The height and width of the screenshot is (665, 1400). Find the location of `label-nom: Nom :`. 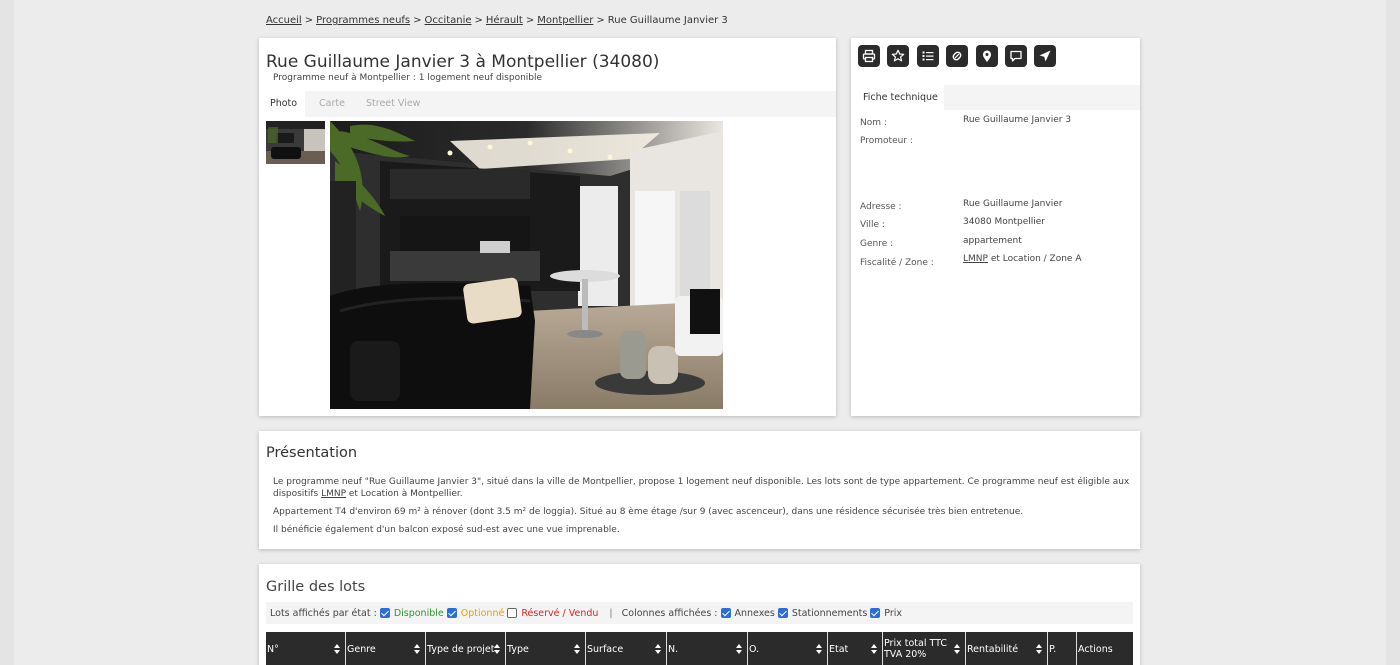

label-nom: Nom : is located at coordinates (873, 123).